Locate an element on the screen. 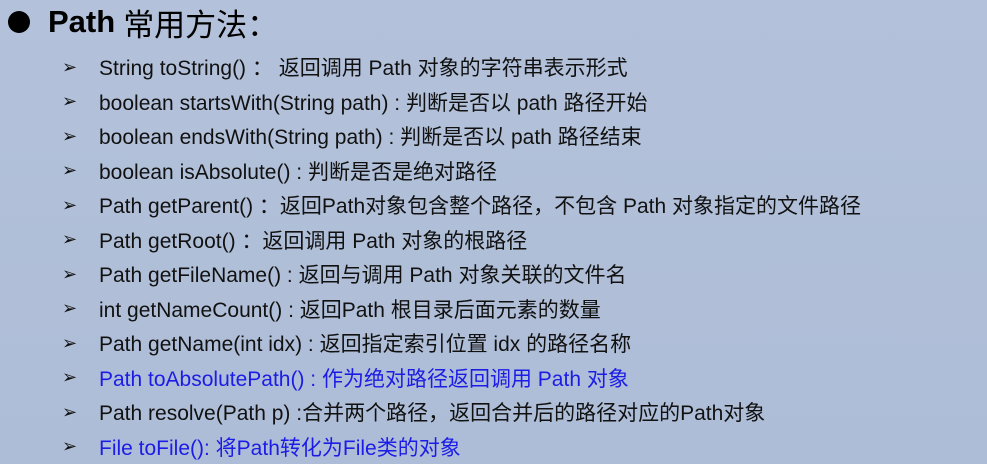  list-item: ➢ Path getRoot() ：返回调用 Path 对象的根路径 is located at coordinates (461, 240).